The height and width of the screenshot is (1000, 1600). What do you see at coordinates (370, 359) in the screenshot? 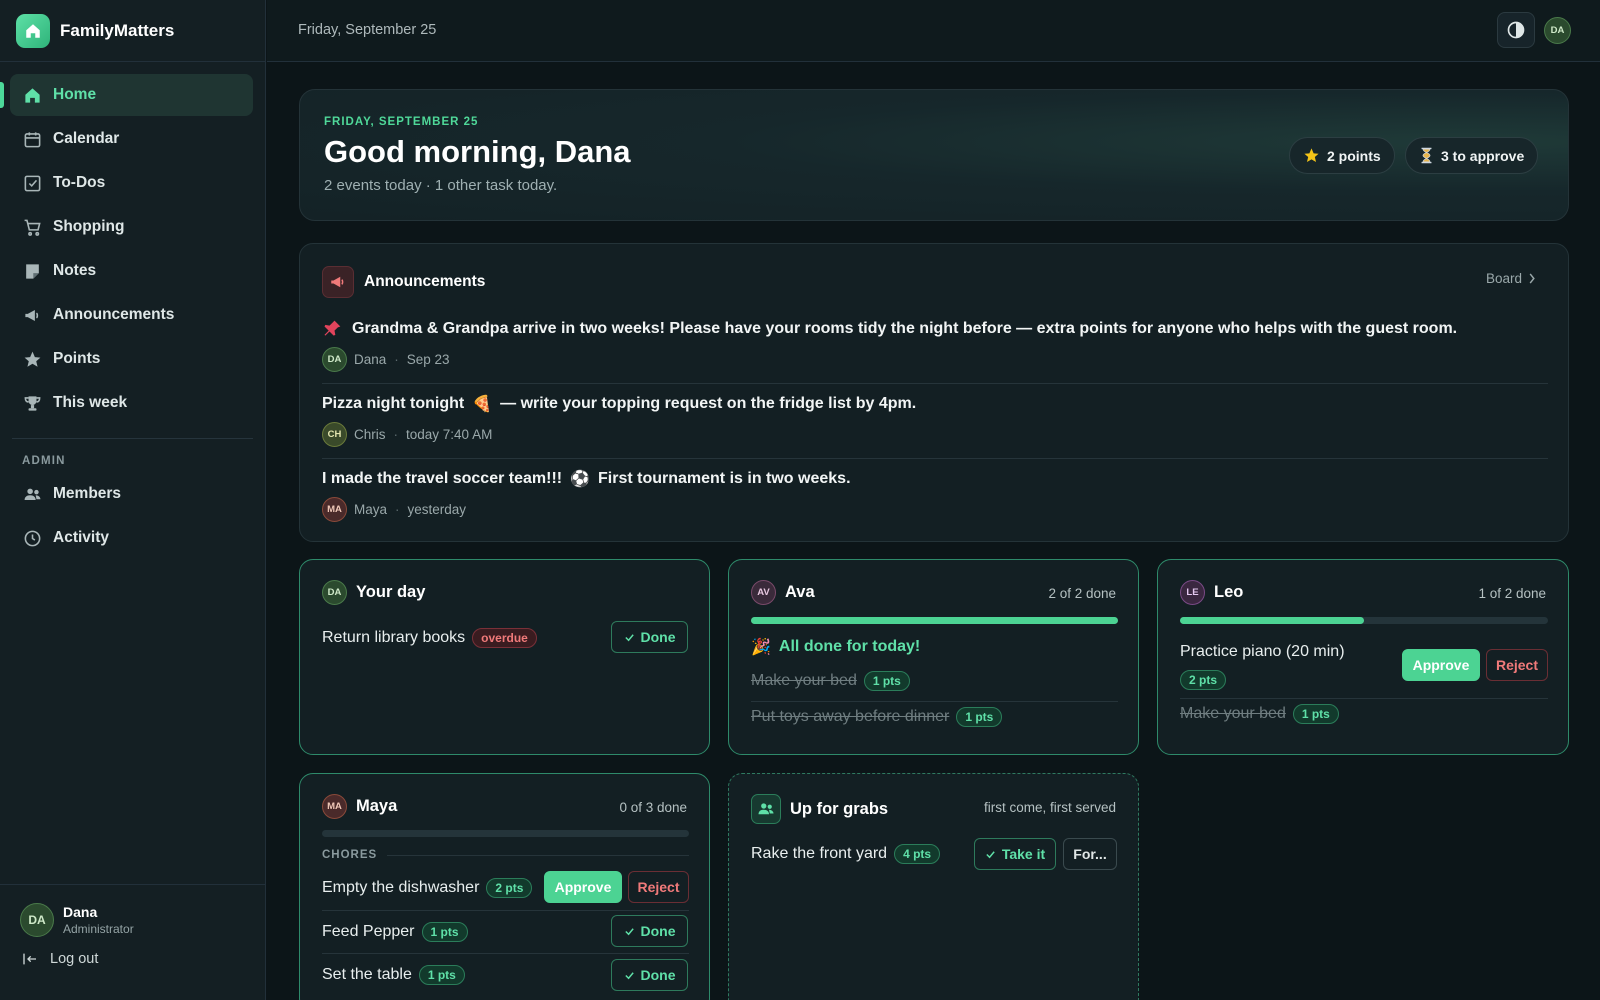
I see `announcement-author: Dana` at bounding box center [370, 359].